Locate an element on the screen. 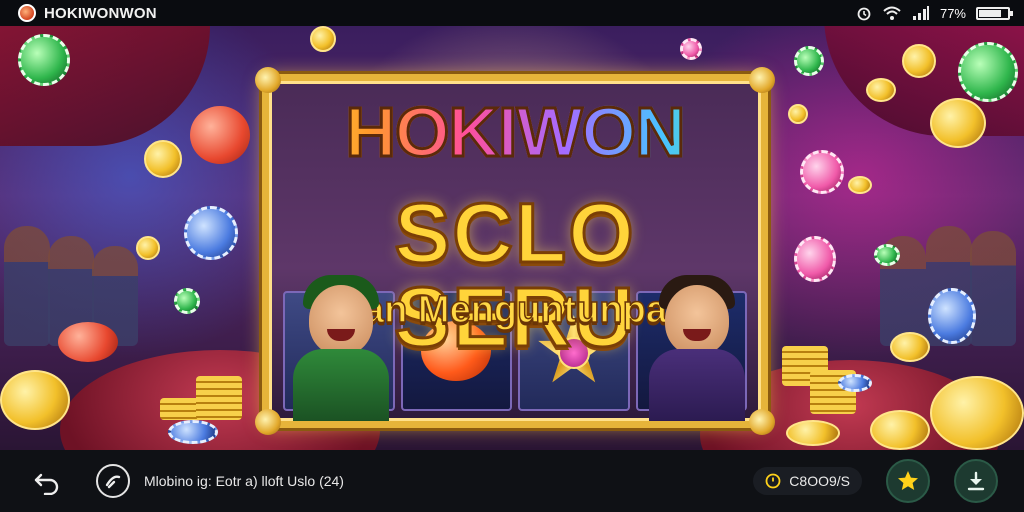 This screenshot has height=512, width=1024. status-indicators: 77% is located at coordinates (934, 13).